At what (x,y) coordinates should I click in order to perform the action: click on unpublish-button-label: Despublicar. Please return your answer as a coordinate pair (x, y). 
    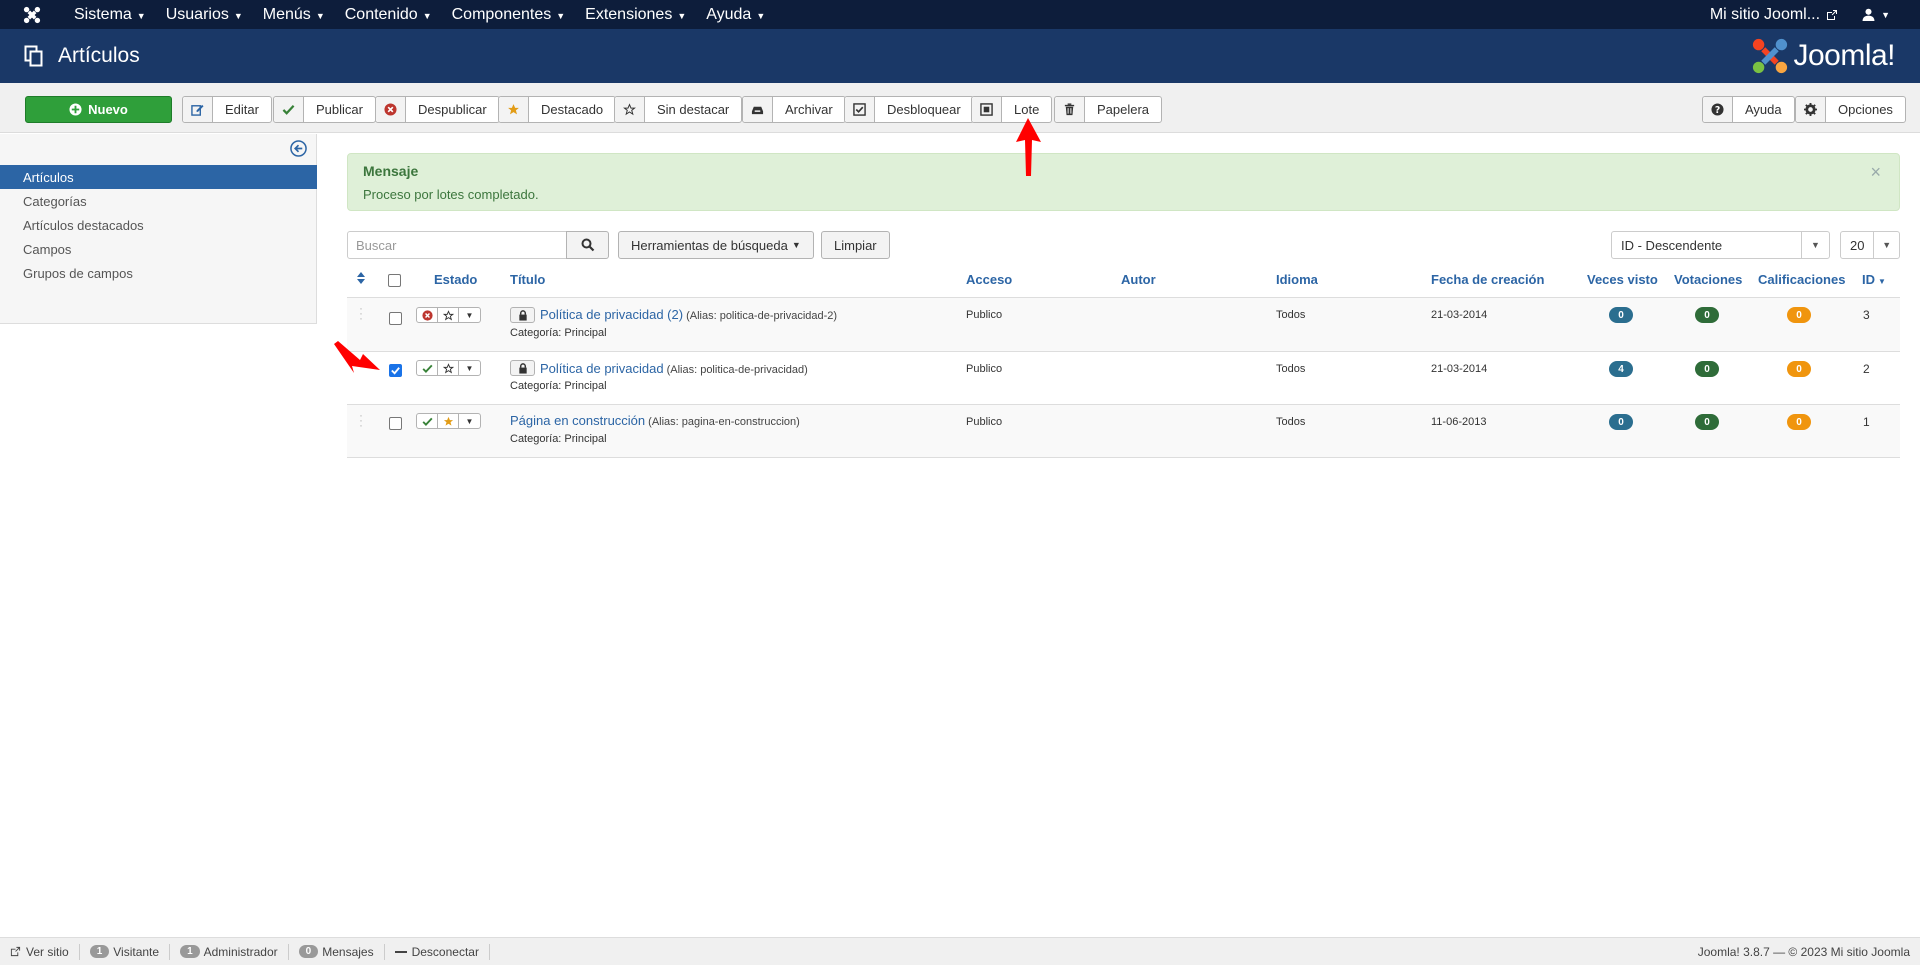
    Looking at the image, I should click on (452, 109).